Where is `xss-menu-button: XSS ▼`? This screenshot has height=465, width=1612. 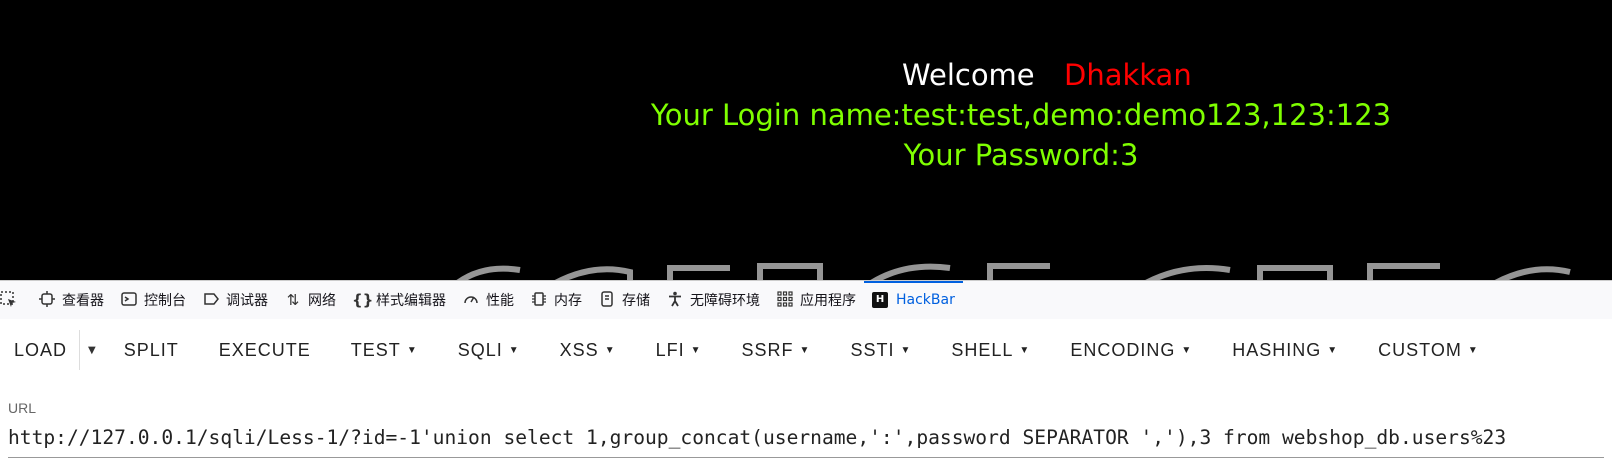
xss-menu-button: XSS ▼ is located at coordinates (588, 350).